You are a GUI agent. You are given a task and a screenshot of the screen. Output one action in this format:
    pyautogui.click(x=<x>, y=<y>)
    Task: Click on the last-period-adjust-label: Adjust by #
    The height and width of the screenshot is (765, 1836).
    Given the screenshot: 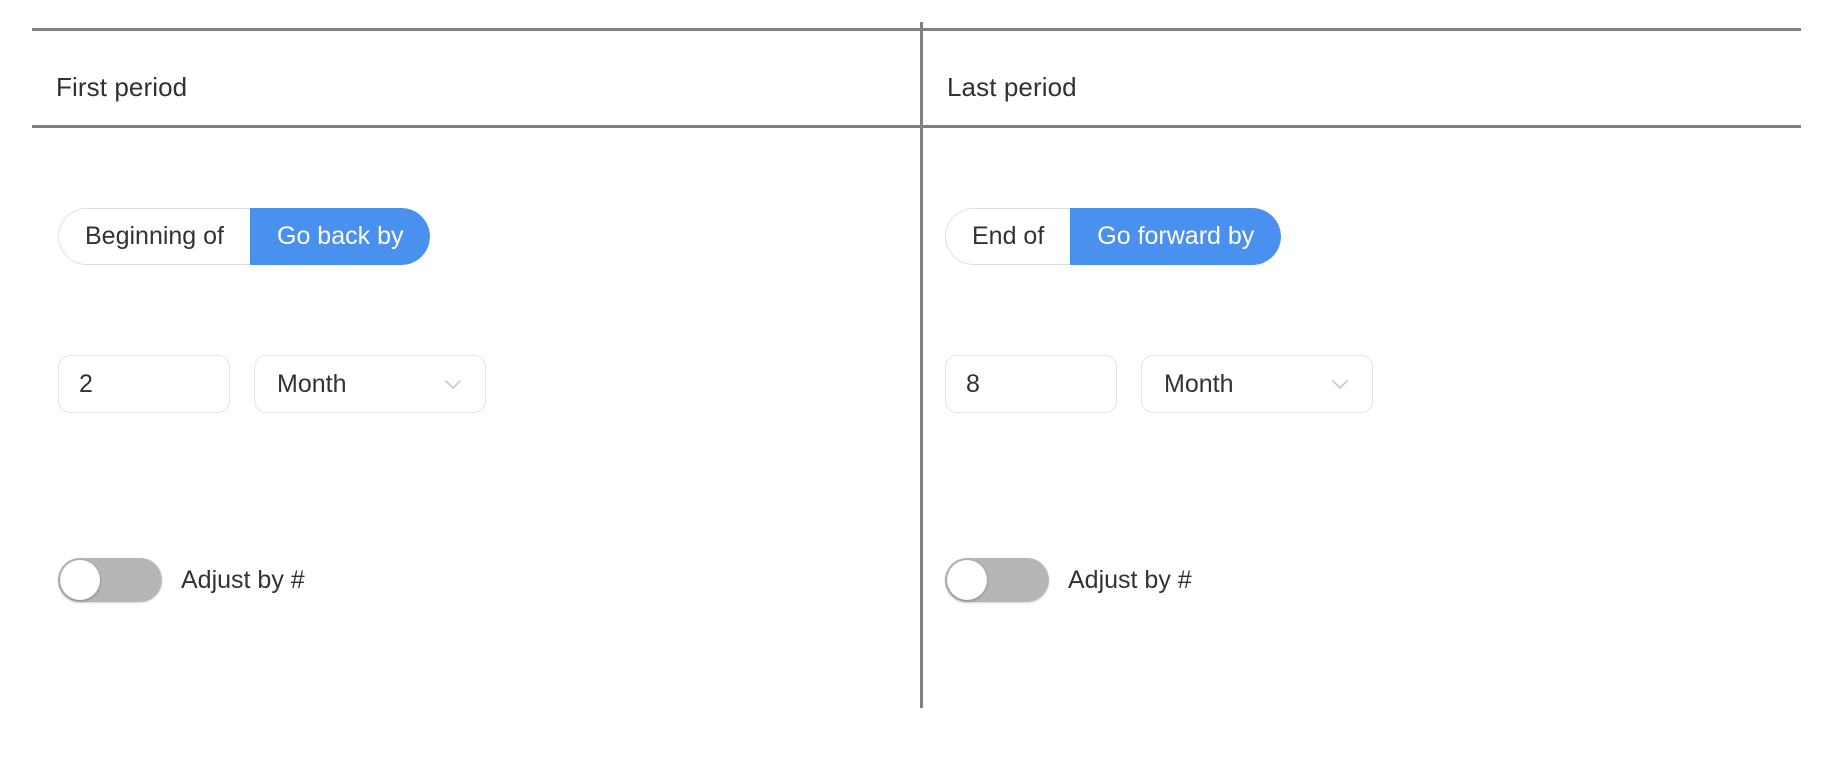 What is the action you would take?
    pyautogui.click(x=1130, y=579)
    